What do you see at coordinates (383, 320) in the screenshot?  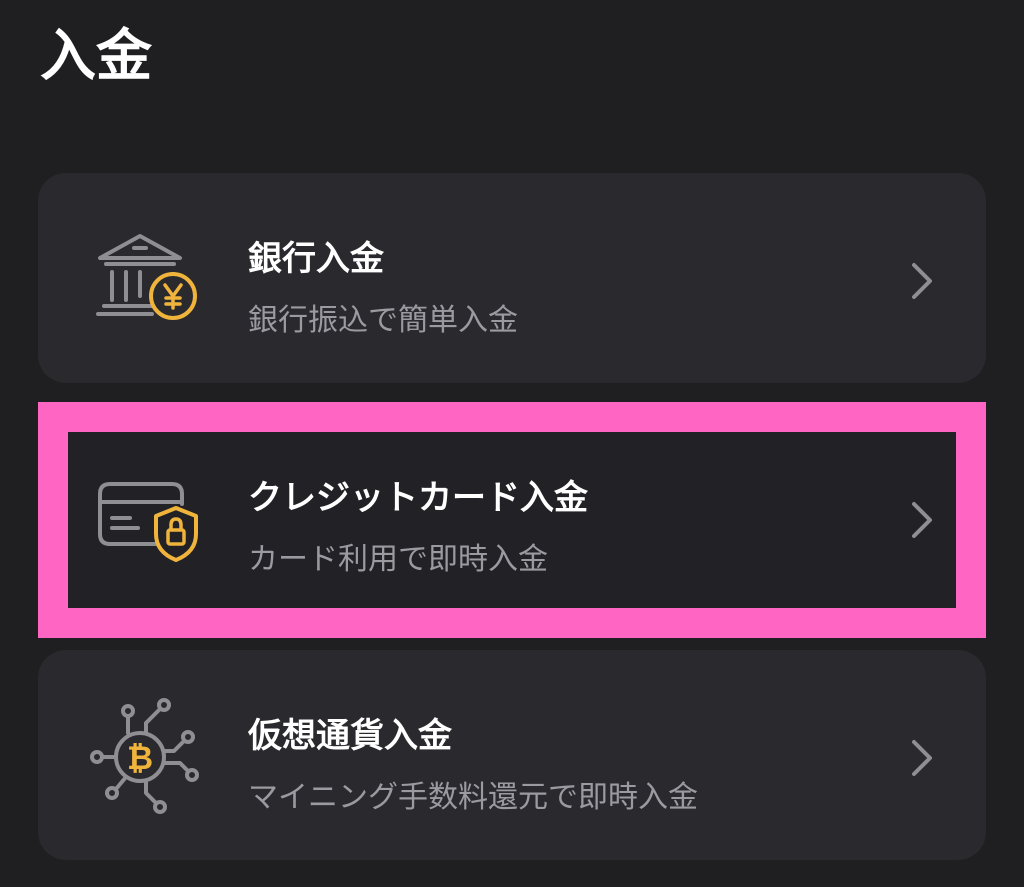 I see `deposit-option-bank-subtitle: 銀行振込で簡単入金` at bounding box center [383, 320].